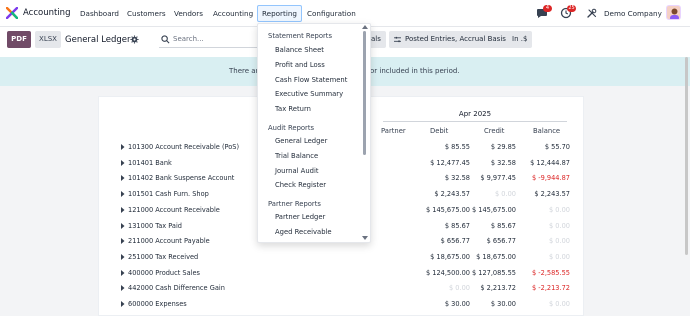  Describe the element at coordinates (300, 36) in the screenshot. I see `group-statement-reports: Statement Reports` at that location.